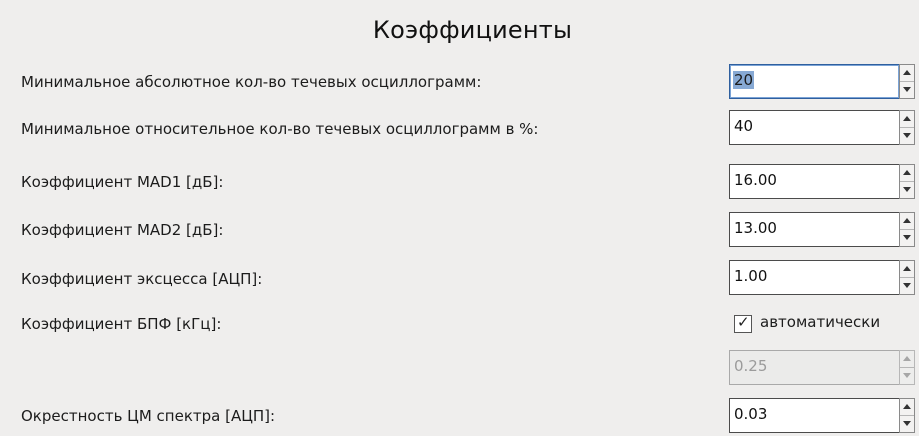  I want to click on min-absolute-count-spinbox: 20, so click(824, 81).